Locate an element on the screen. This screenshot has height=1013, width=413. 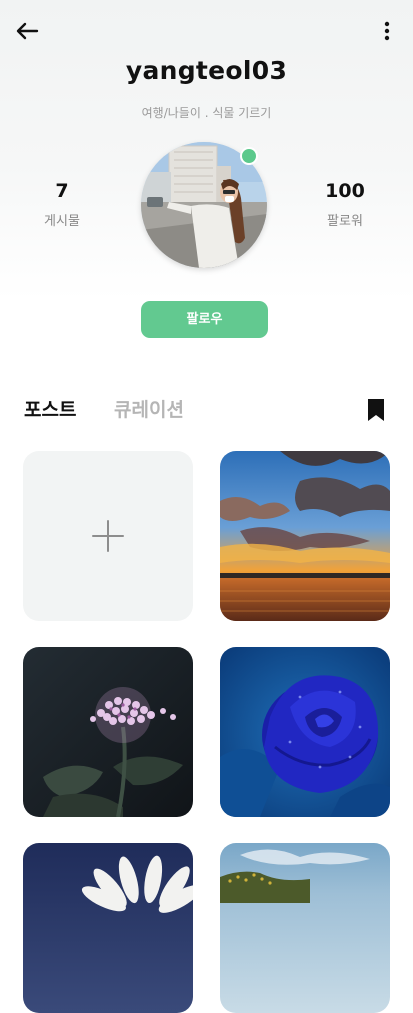
post-thumbnail-white-flower is located at coordinates (108, 928).